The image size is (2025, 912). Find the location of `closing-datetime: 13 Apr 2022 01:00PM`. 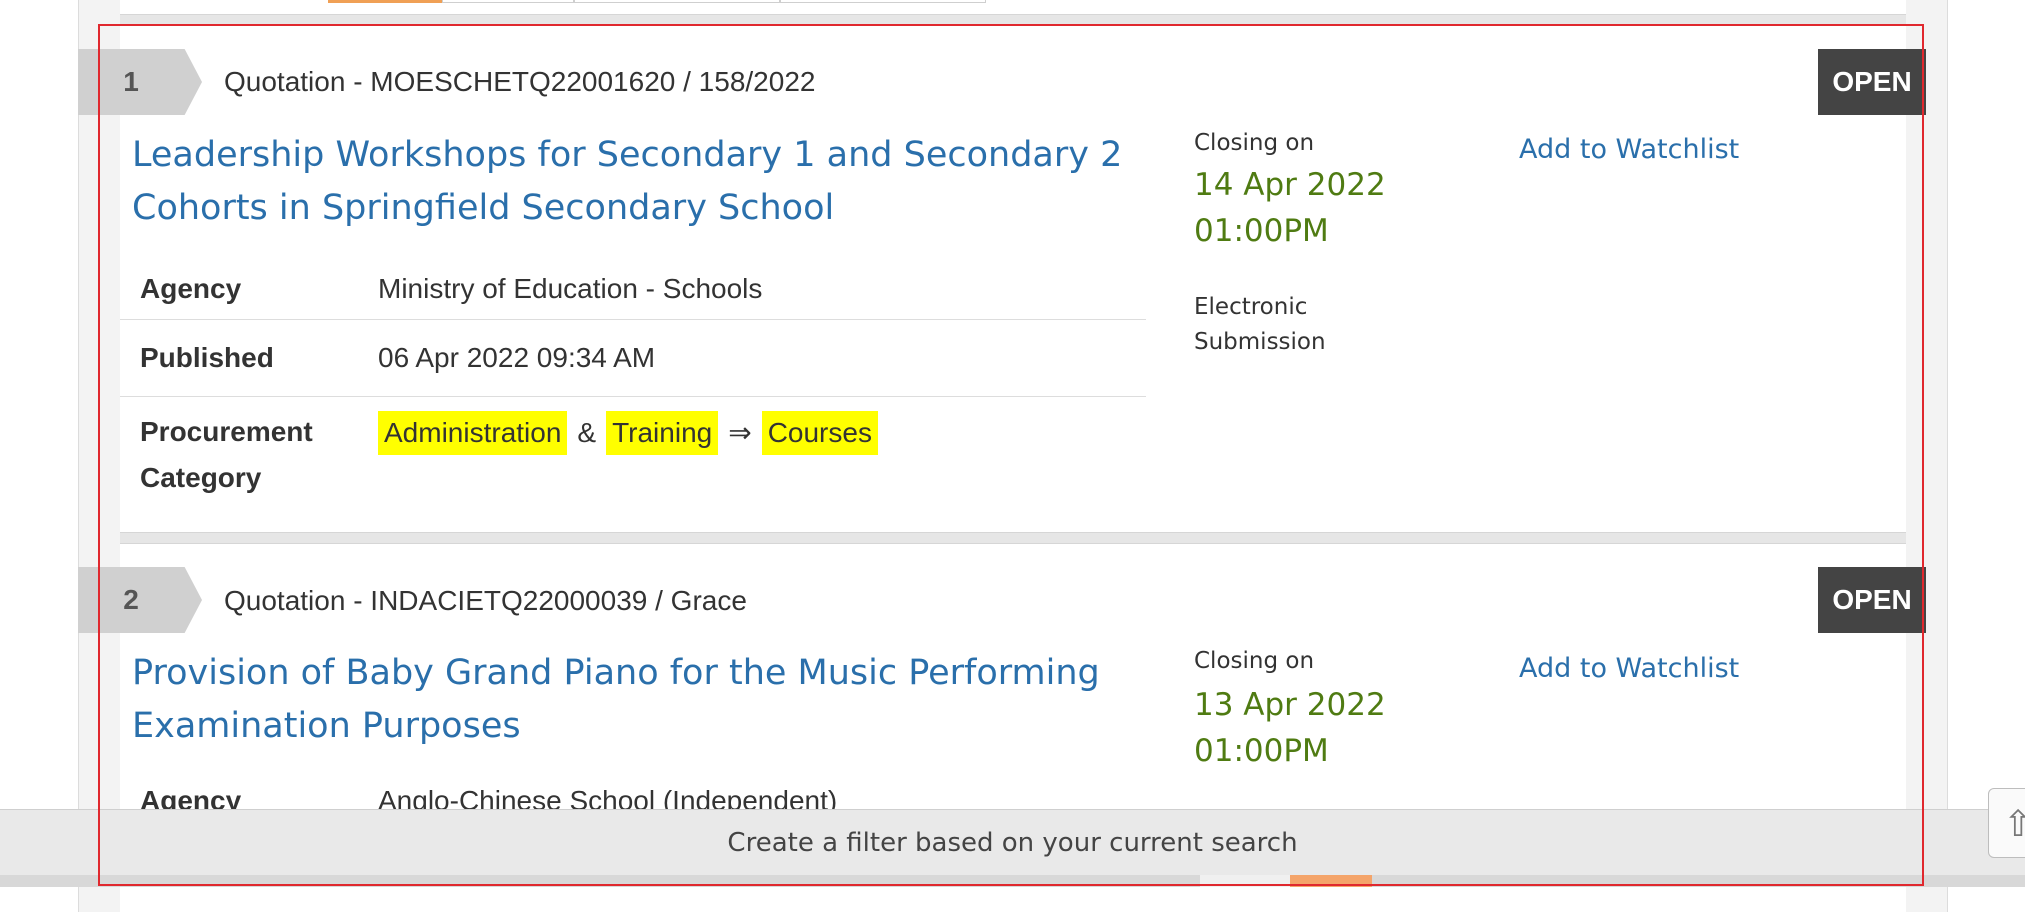

closing-datetime: 13 Apr 2022 01:00PM is located at coordinates (1290, 728).